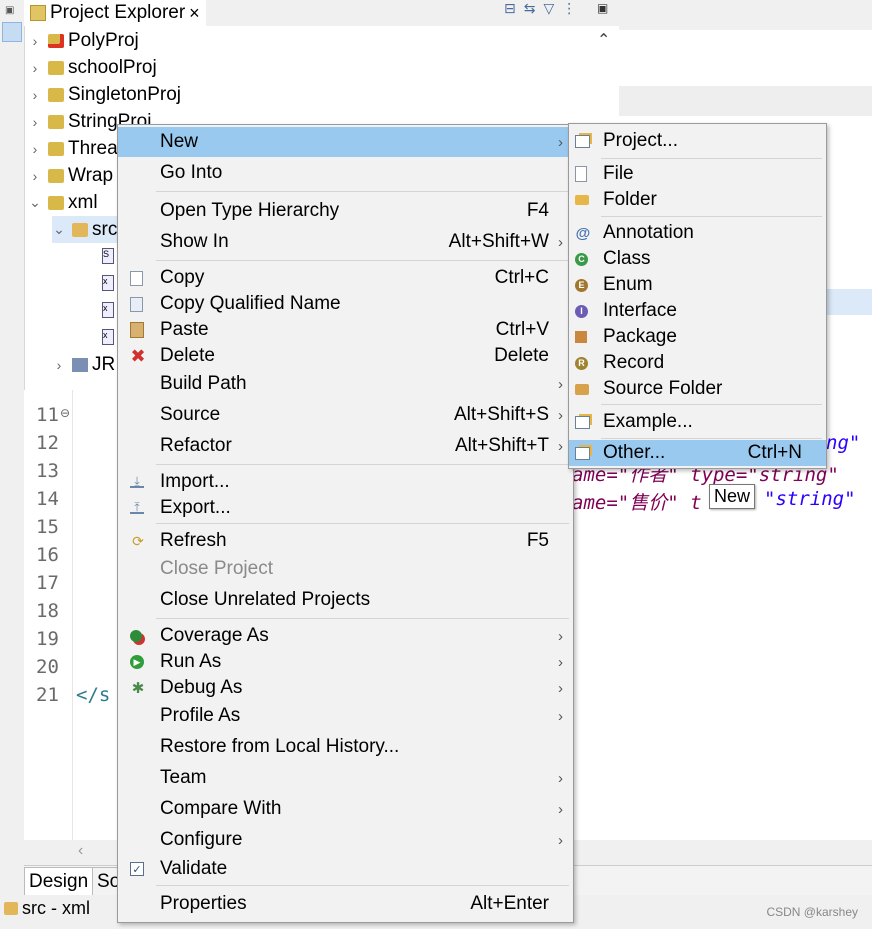  What do you see at coordinates (47, 499) in the screenshot?
I see `line-number: 14` at bounding box center [47, 499].